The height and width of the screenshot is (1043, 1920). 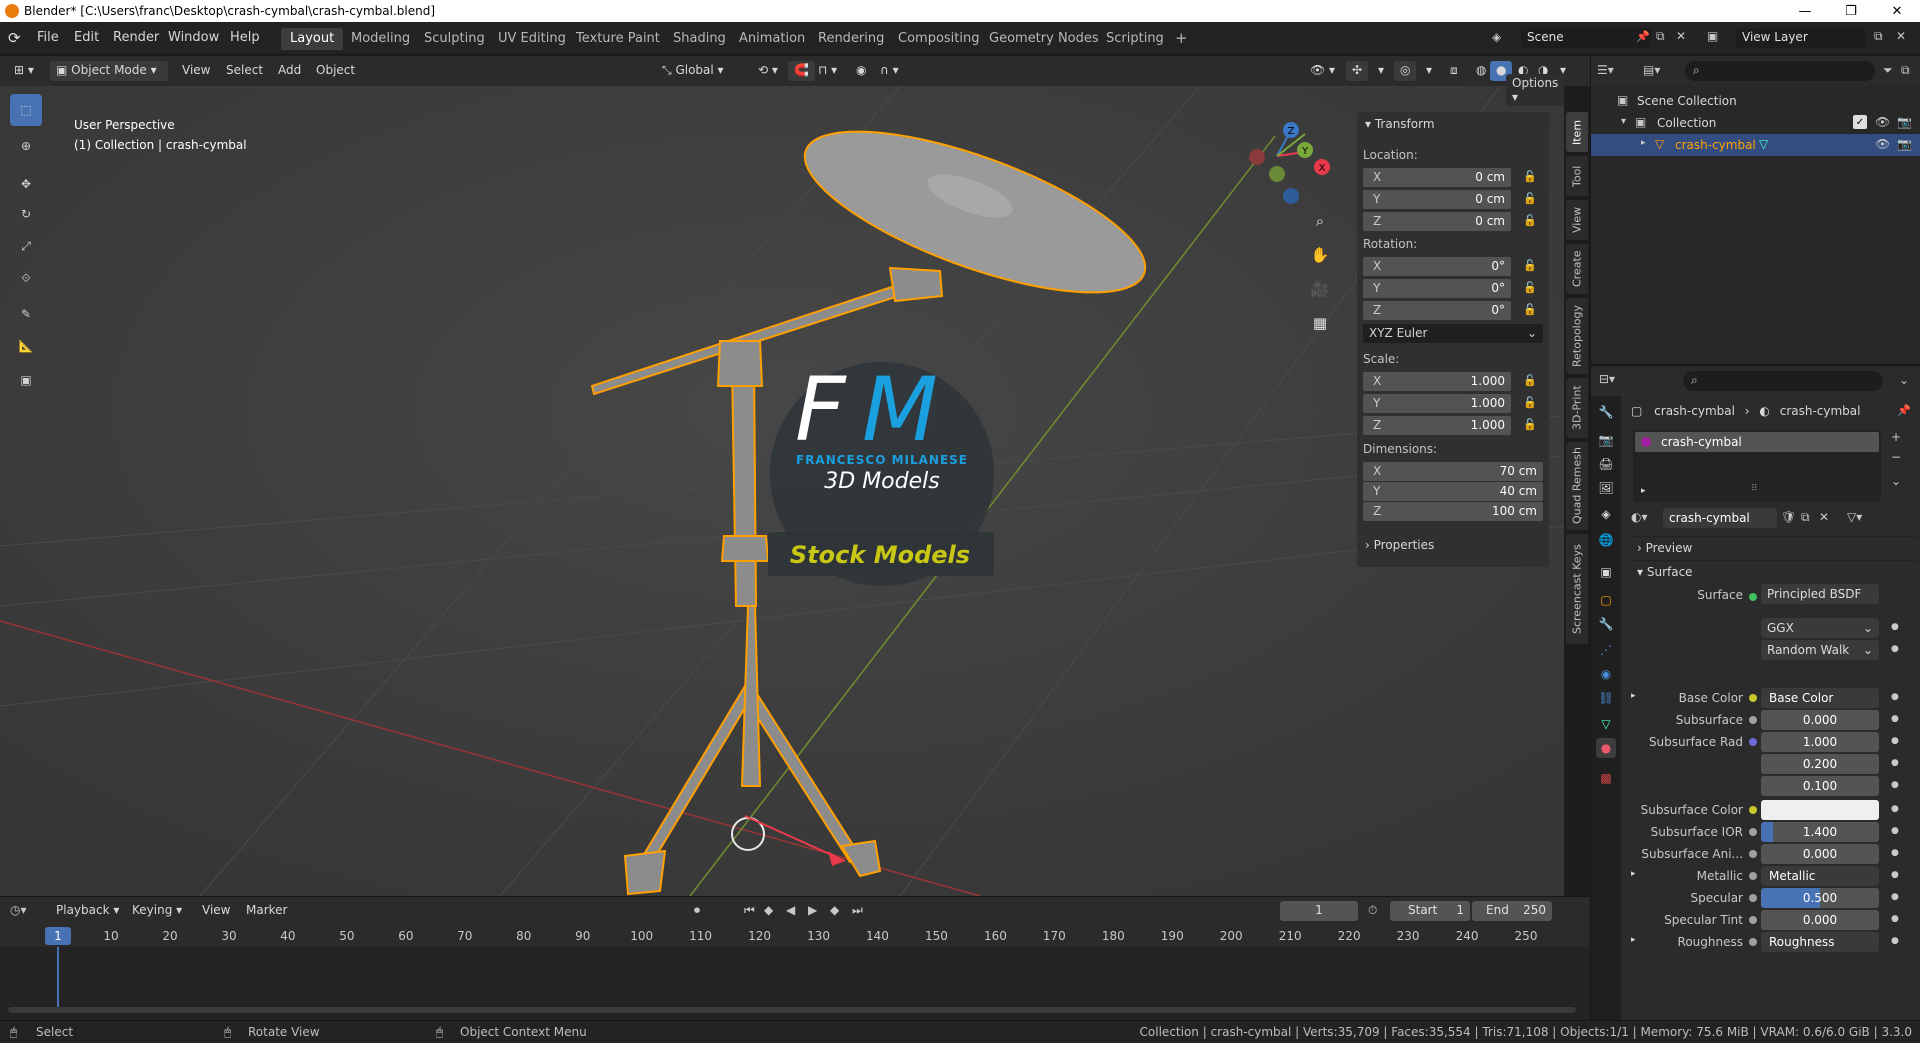 I want to click on tab-compositing: Compositing, so click(x=939, y=39).